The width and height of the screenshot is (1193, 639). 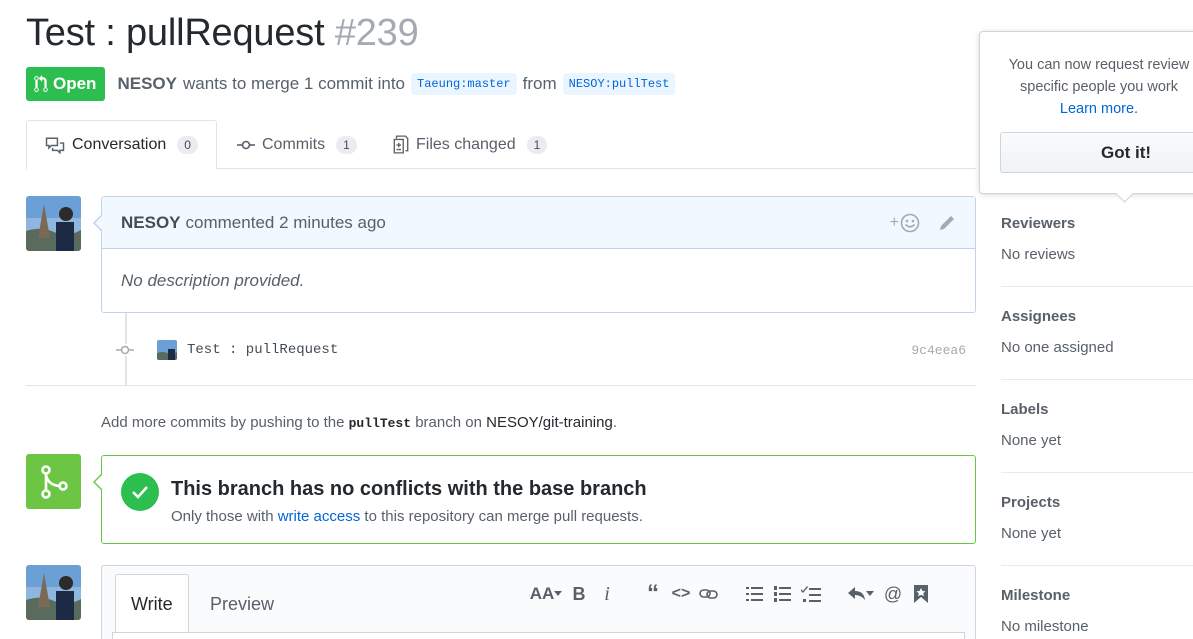 I want to click on tab-files-changed: Files changed 1, so click(x=470, y=144).